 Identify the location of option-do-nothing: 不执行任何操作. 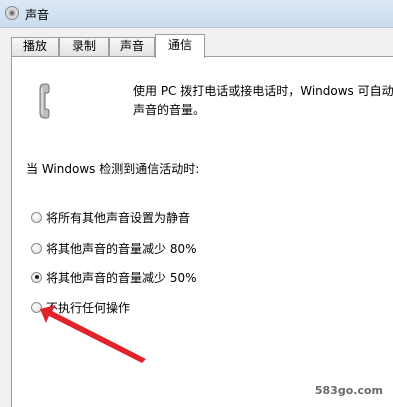
(80, 307).